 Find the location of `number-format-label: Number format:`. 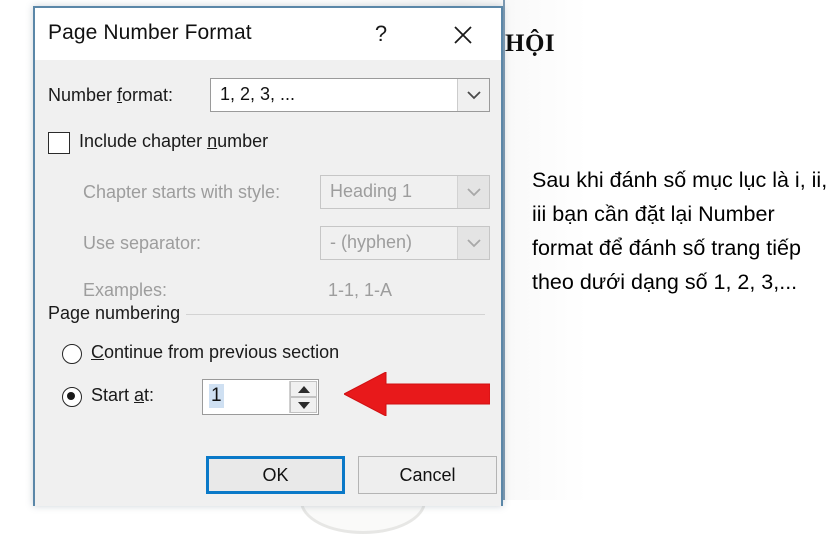

number-format-label: Number format: is located at coordinates (111, 95).